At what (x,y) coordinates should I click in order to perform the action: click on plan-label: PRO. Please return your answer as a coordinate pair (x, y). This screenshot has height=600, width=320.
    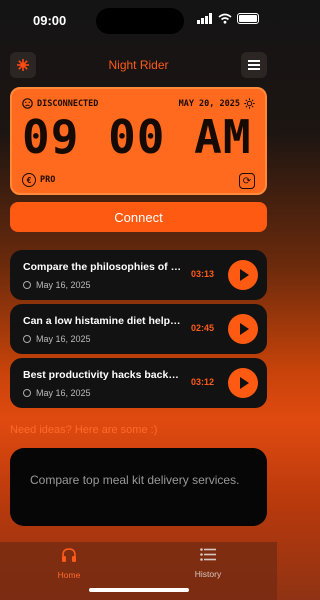
    Looking at the image, I should click on (48, 180).